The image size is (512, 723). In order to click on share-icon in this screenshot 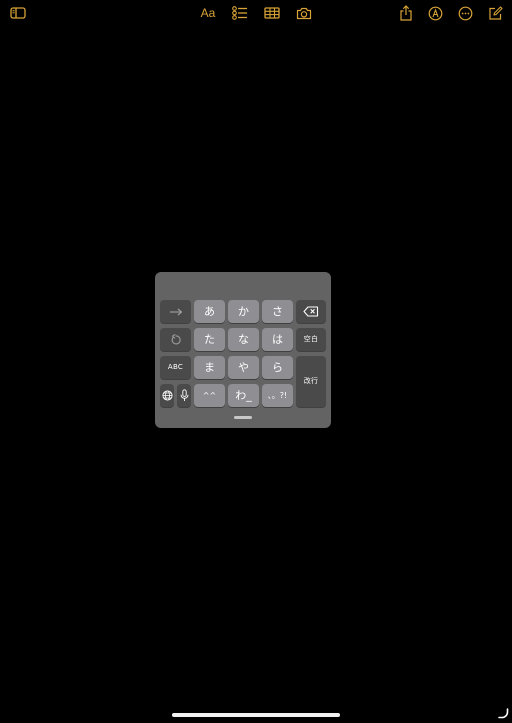, I will do `click(406, 13)`.